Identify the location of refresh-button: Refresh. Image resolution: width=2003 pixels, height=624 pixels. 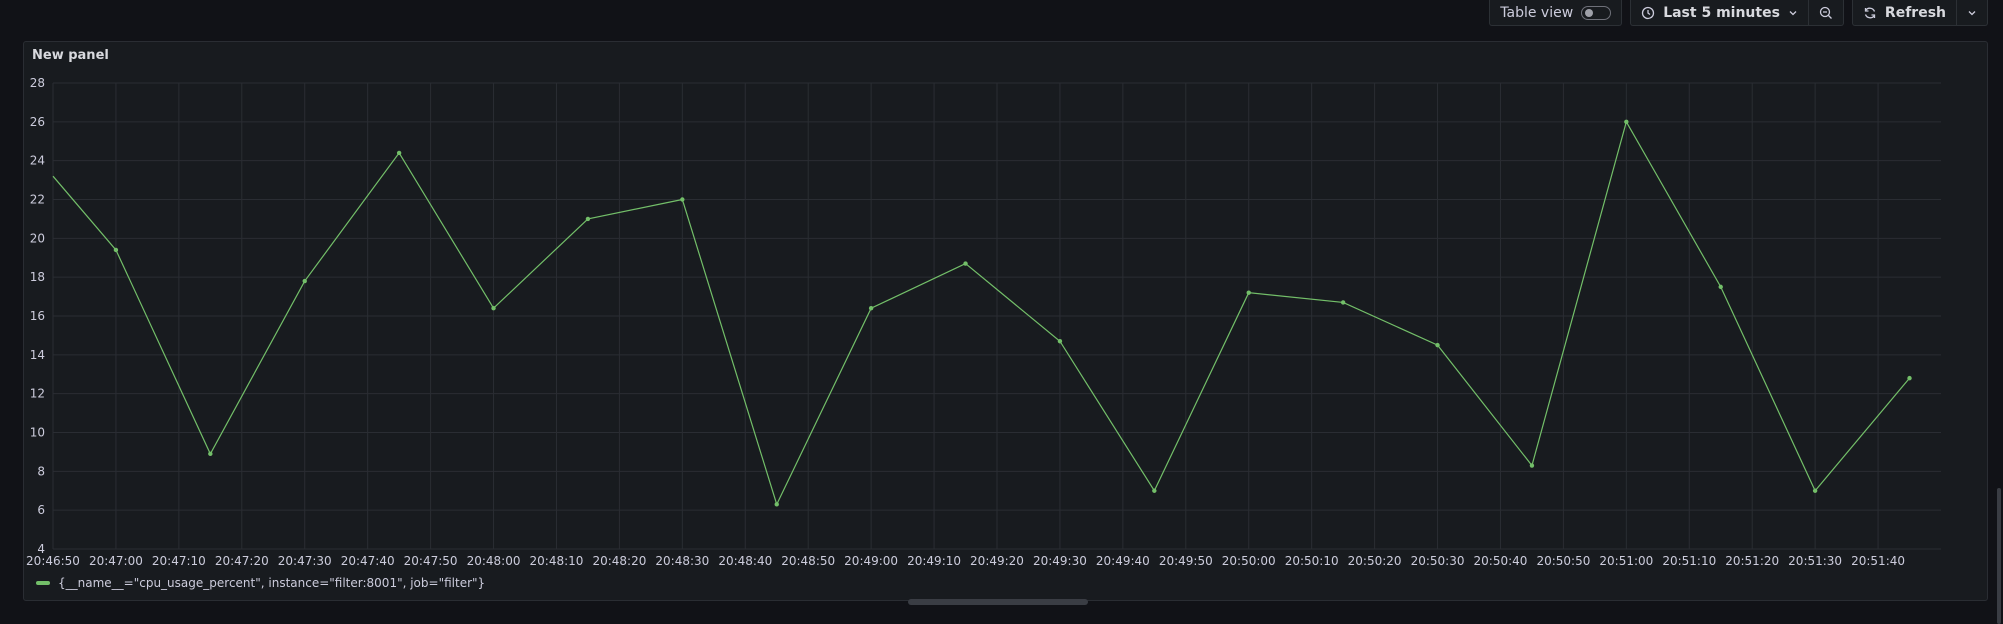
(1904, 12).